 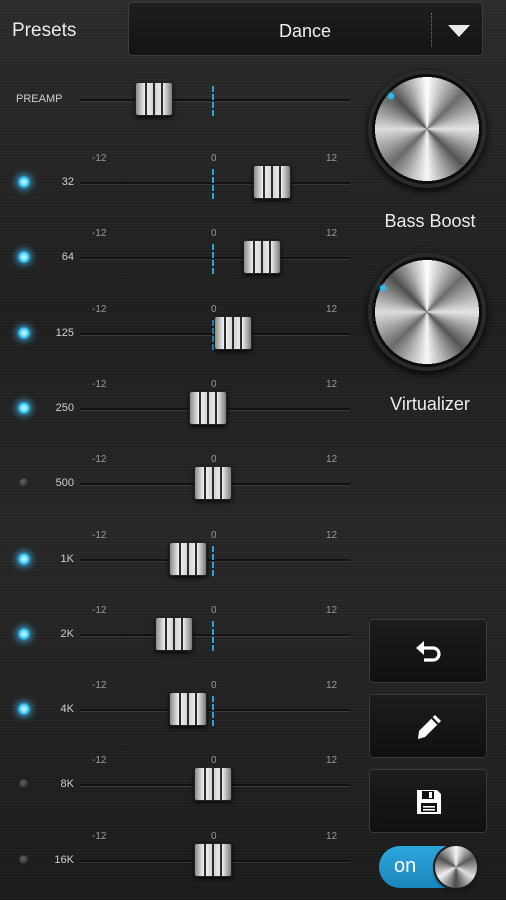 What do you see at coordinates (180, 778) in the screenshot?
I see `band-row: 8K -12 0 12` at bounding box center [180, 778].